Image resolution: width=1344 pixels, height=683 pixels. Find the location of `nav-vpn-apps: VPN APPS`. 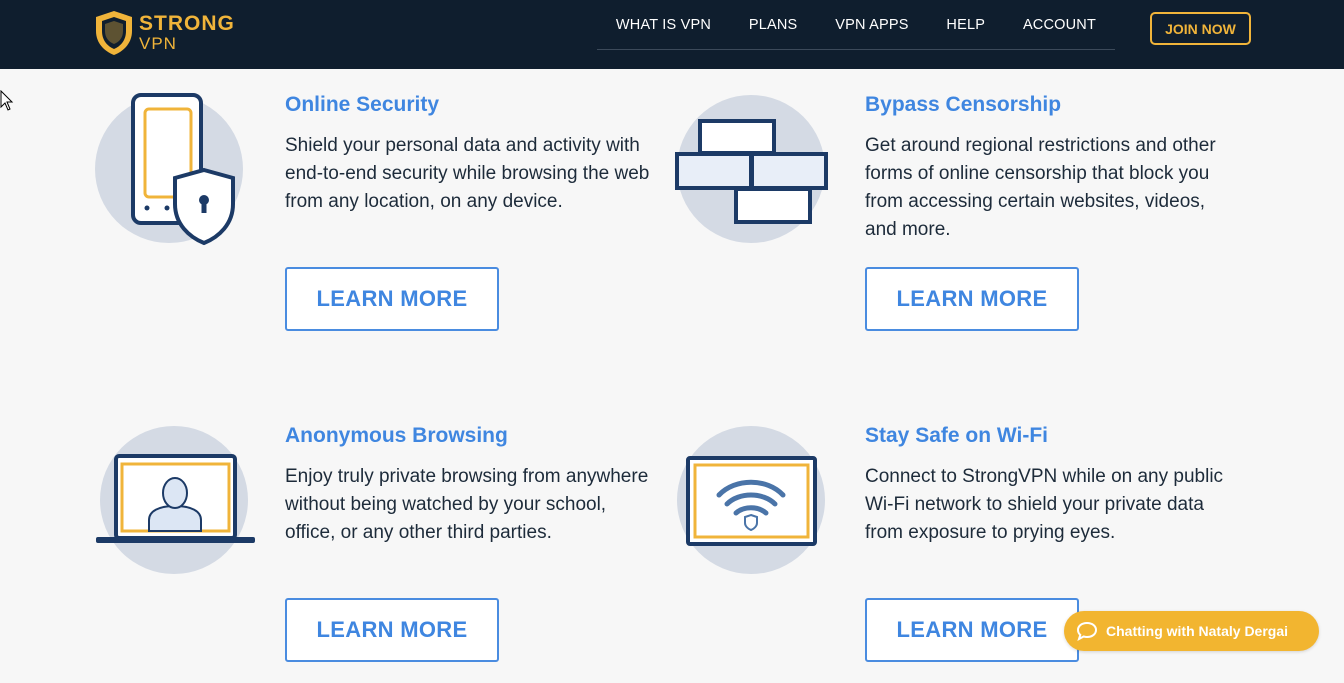

nav-vpn-apps: VPN APPS is located at coordinates (871, 25).